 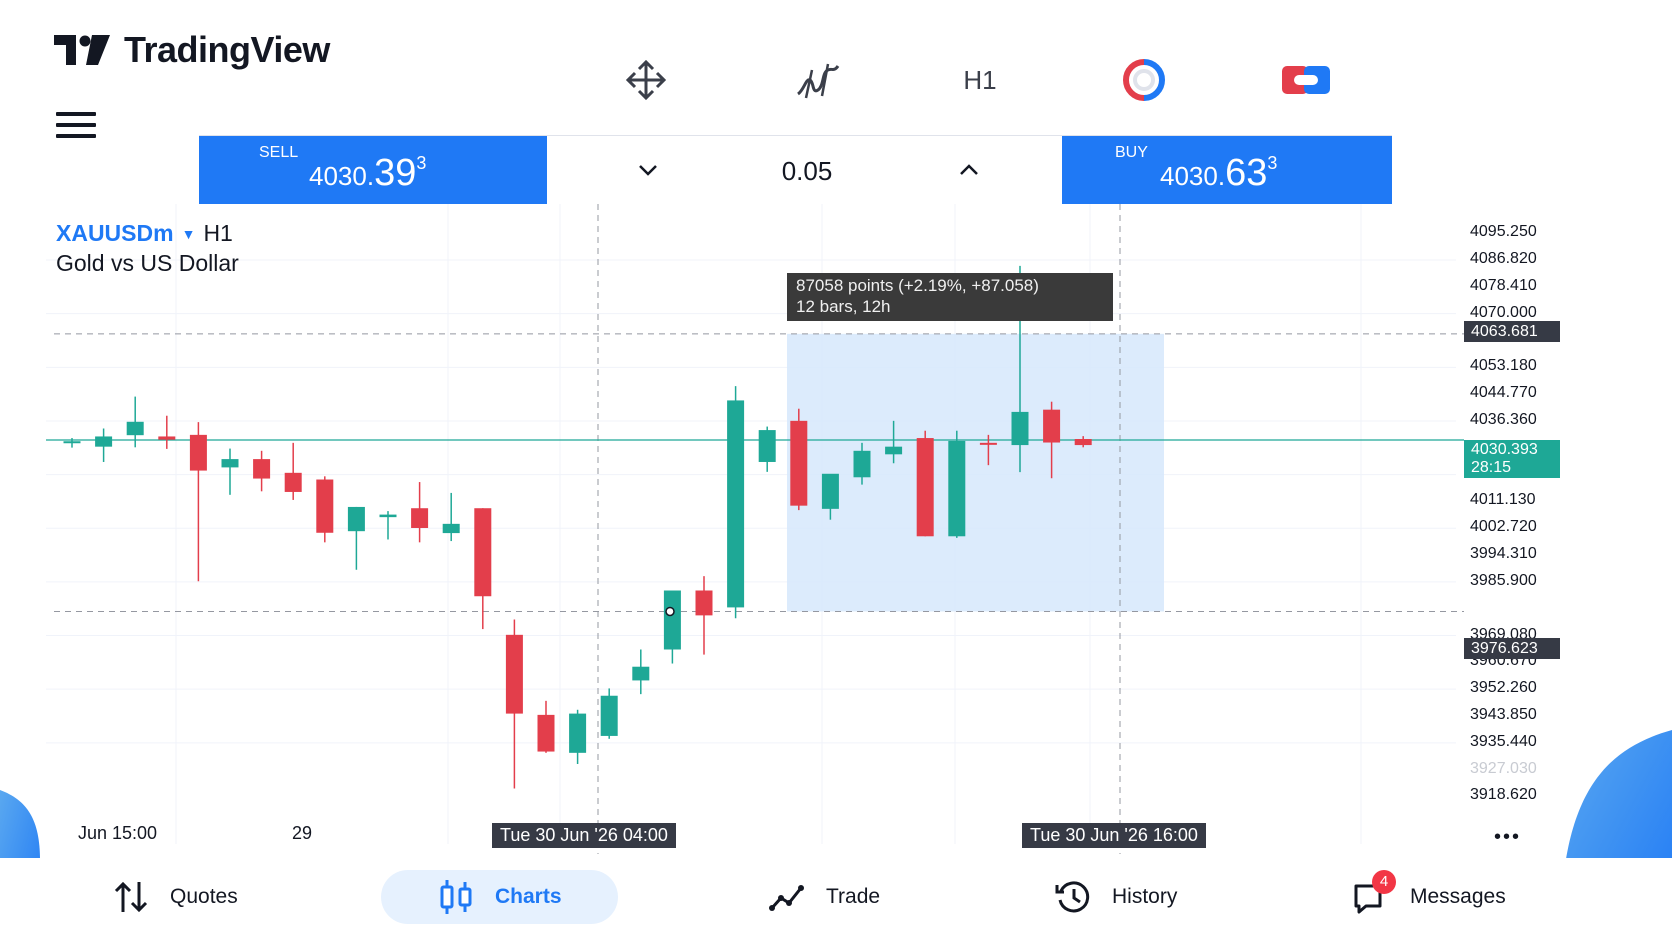 I want to click on price-tick-label: 4086.820, so click(x=1503, y=259).